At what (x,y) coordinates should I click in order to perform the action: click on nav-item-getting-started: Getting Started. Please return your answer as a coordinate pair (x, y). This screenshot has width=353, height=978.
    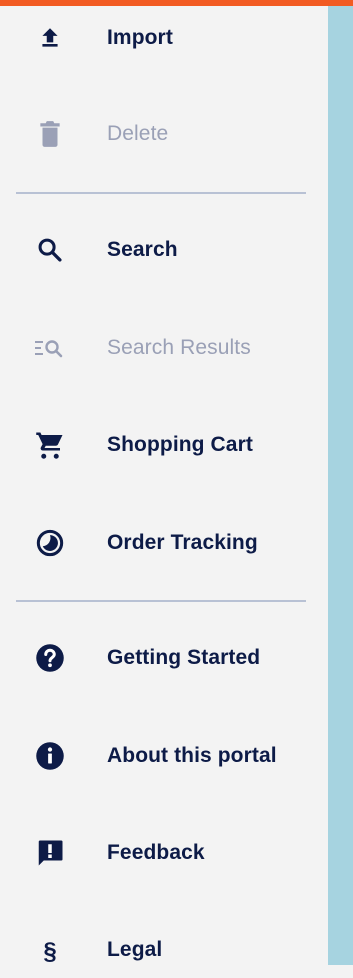
    Looking at the image, I should click on (164, 658).